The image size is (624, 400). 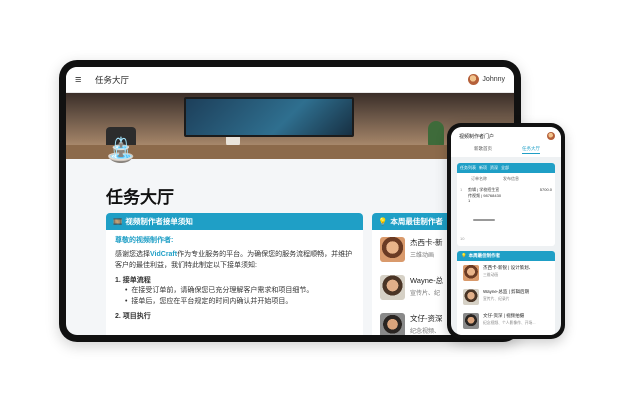 I want to click on notice-header: 🎞️ 视频制作者接单须知, so click(x=234, y=221).